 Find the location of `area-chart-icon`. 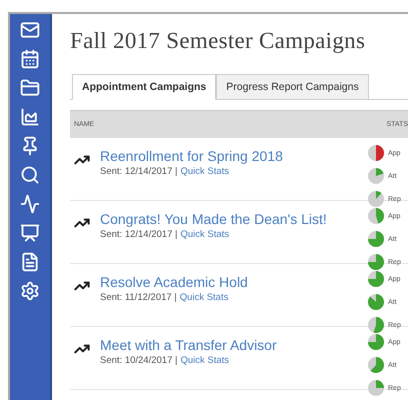

area-chart-icon is located at coordinates (30, 117).